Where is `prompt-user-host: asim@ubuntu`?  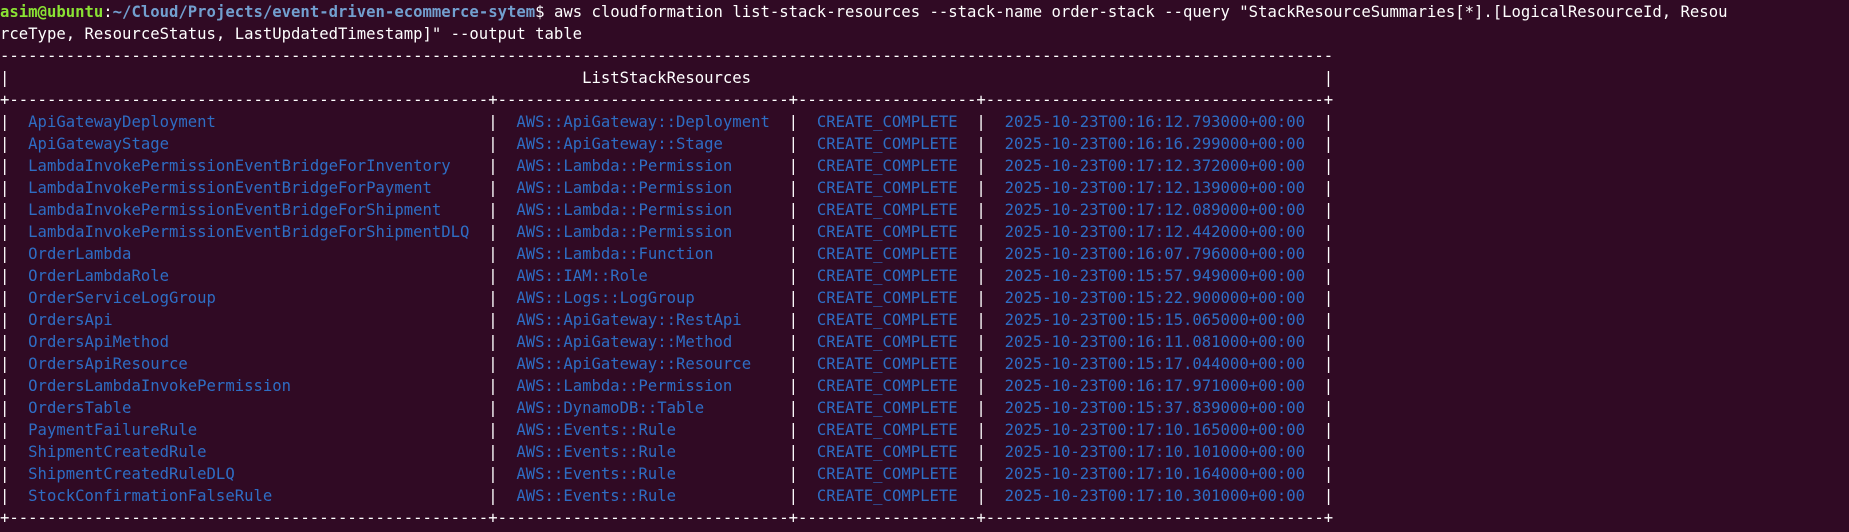 prompt-user-host: asim@ubuntu is located at coordinates (52, 12).